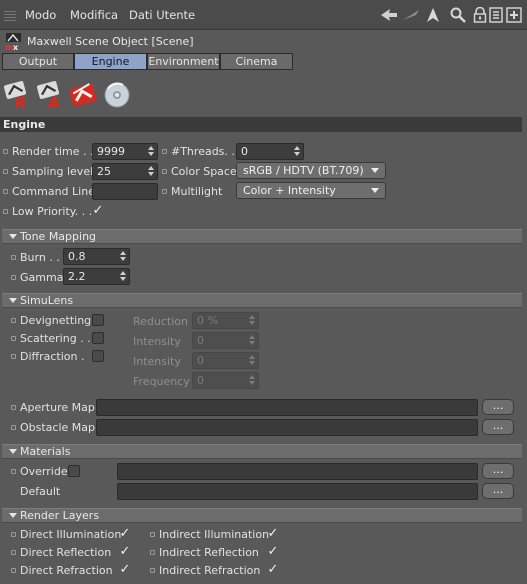 Image resolution: width=527 pixels, height=584 pixels. I want to click on override-material-field, so click(297, 471).